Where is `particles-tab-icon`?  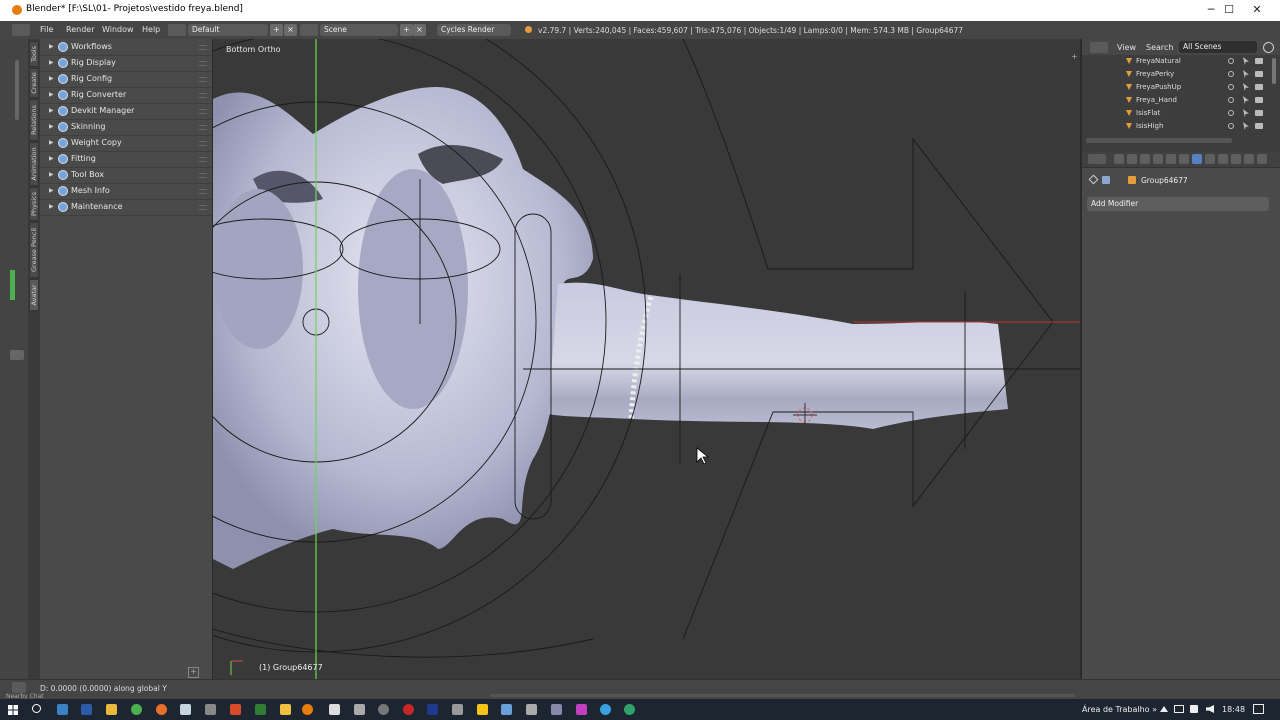
particles-tab-icon is located at coordinates (1249, 159).